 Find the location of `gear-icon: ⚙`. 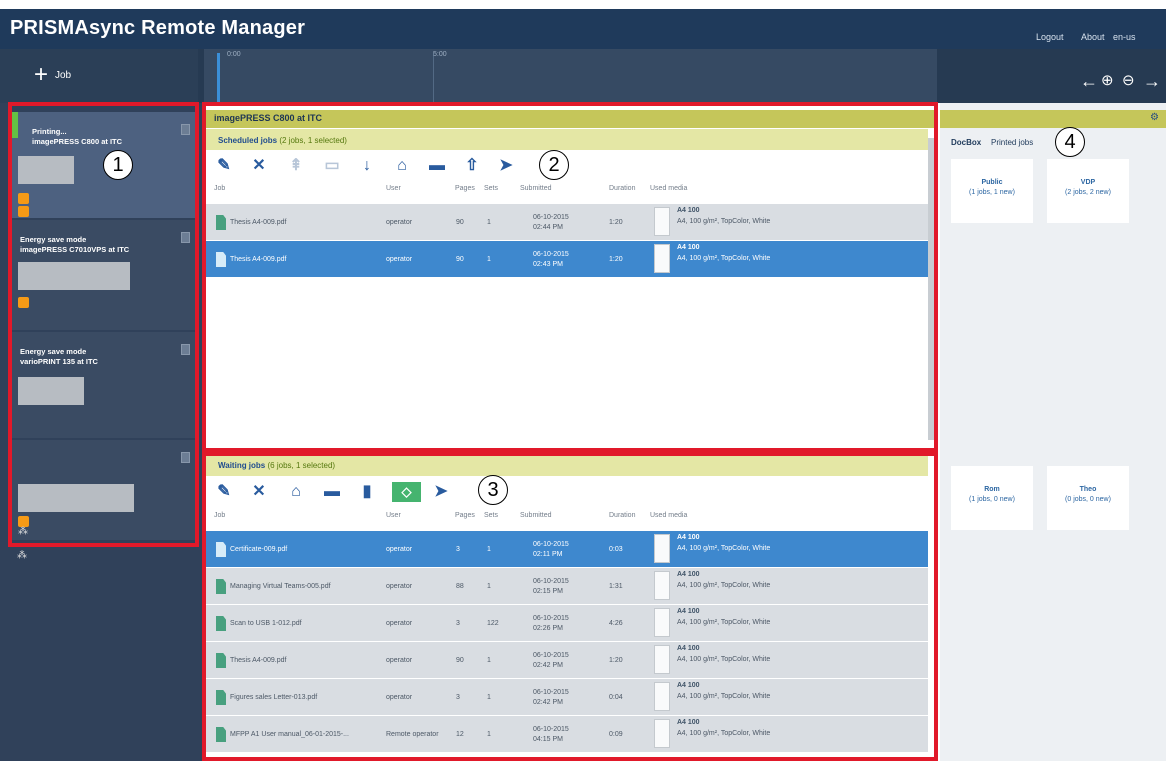

gear-icon: ⚙ is located at coordinates (1154, 117).